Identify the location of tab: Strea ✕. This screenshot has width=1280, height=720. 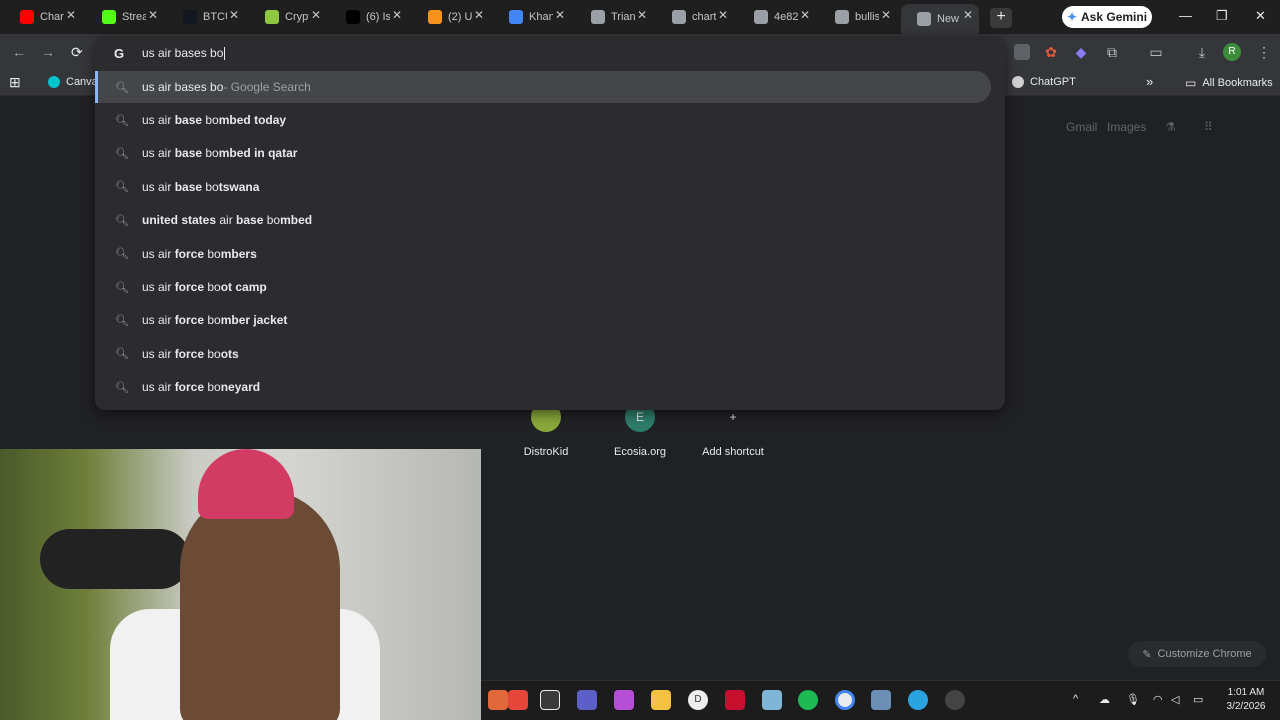
(125, 17).